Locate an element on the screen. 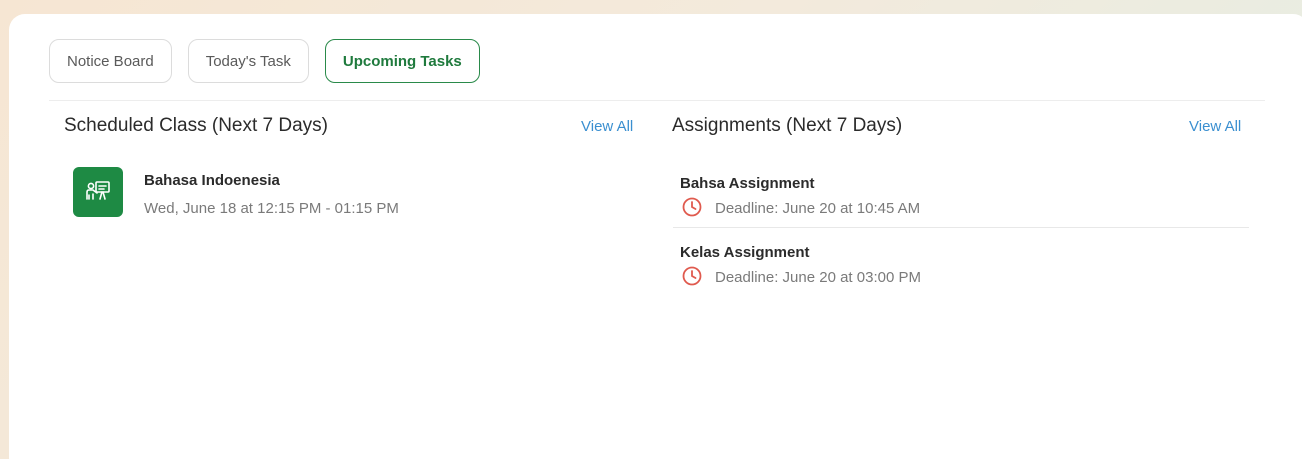 This screenshot has height=459, width=1302. assignment-title: Kelas Assignment is located at coordinates (745, 252).